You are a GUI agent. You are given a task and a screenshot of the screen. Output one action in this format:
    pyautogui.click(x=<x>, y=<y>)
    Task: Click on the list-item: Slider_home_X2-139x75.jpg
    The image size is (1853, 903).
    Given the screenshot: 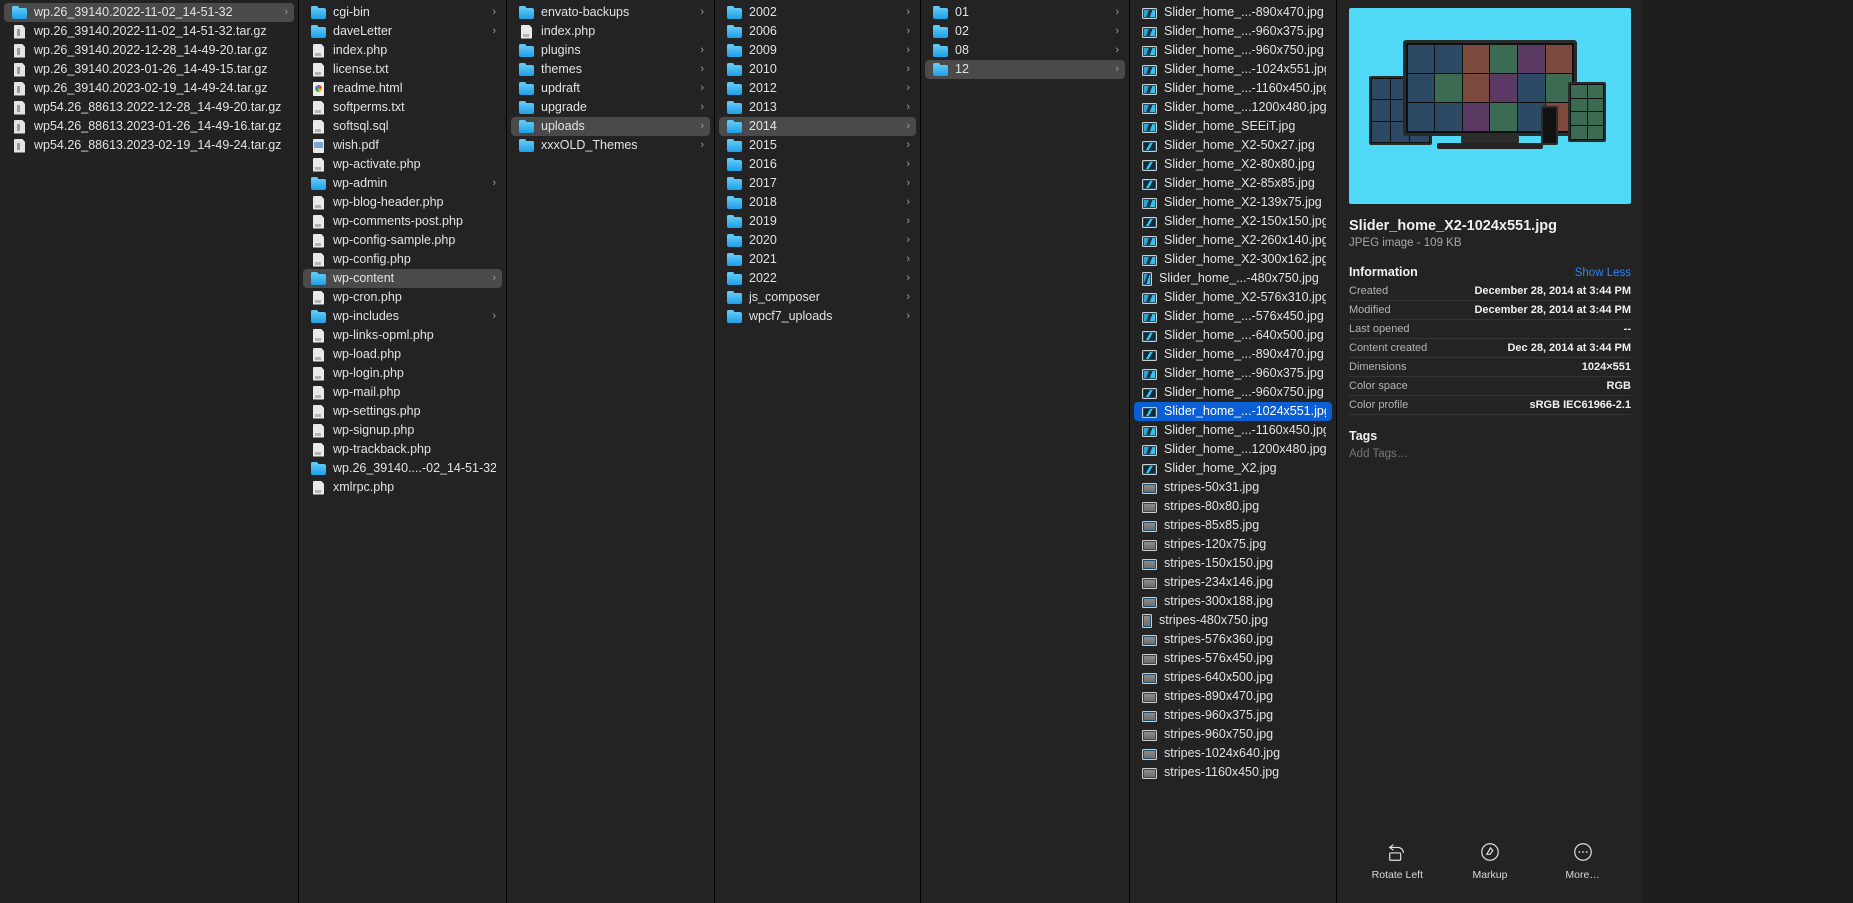 What is the action you would take?
    pyautogui.click(x=1233, y=202)
    